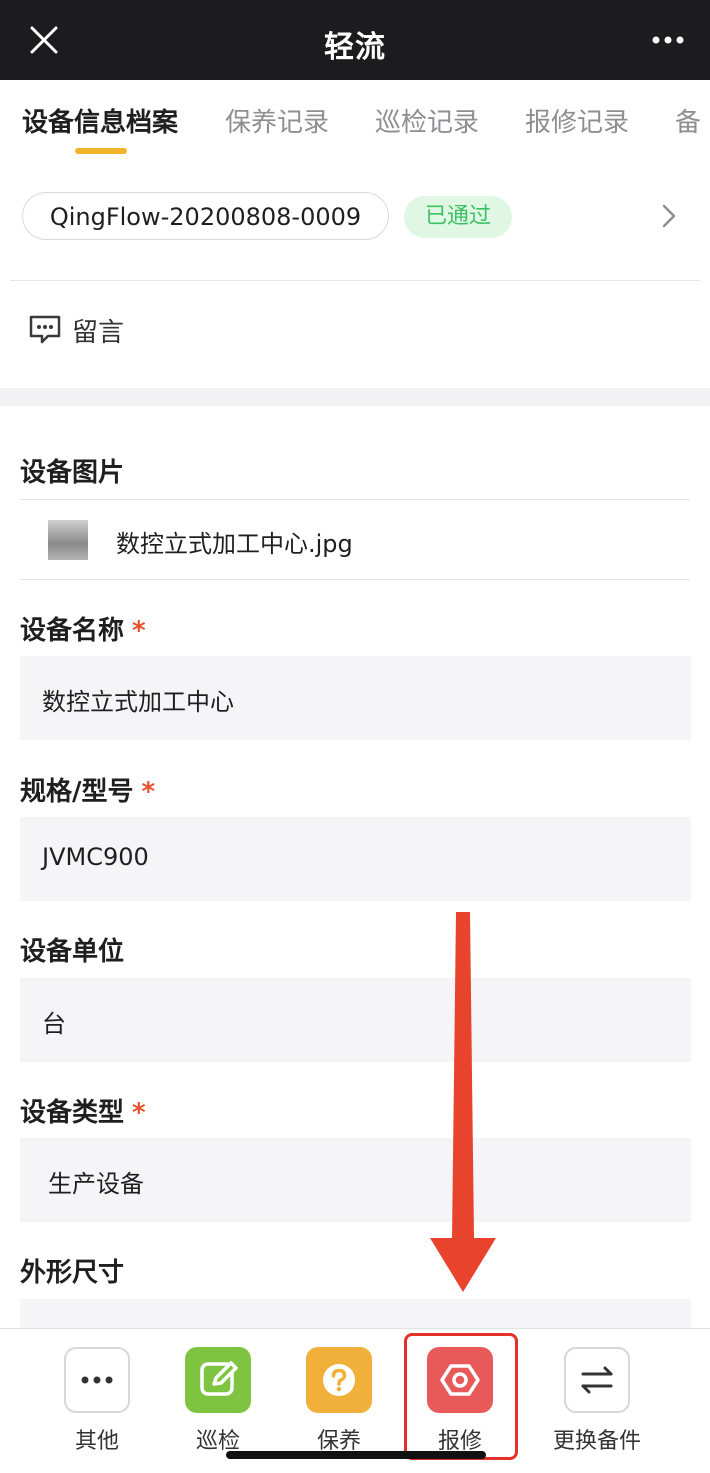 The height and width of the screenshot is (1473, 710). I want to click on hexagon-nut-icon, so click(460, 1380).